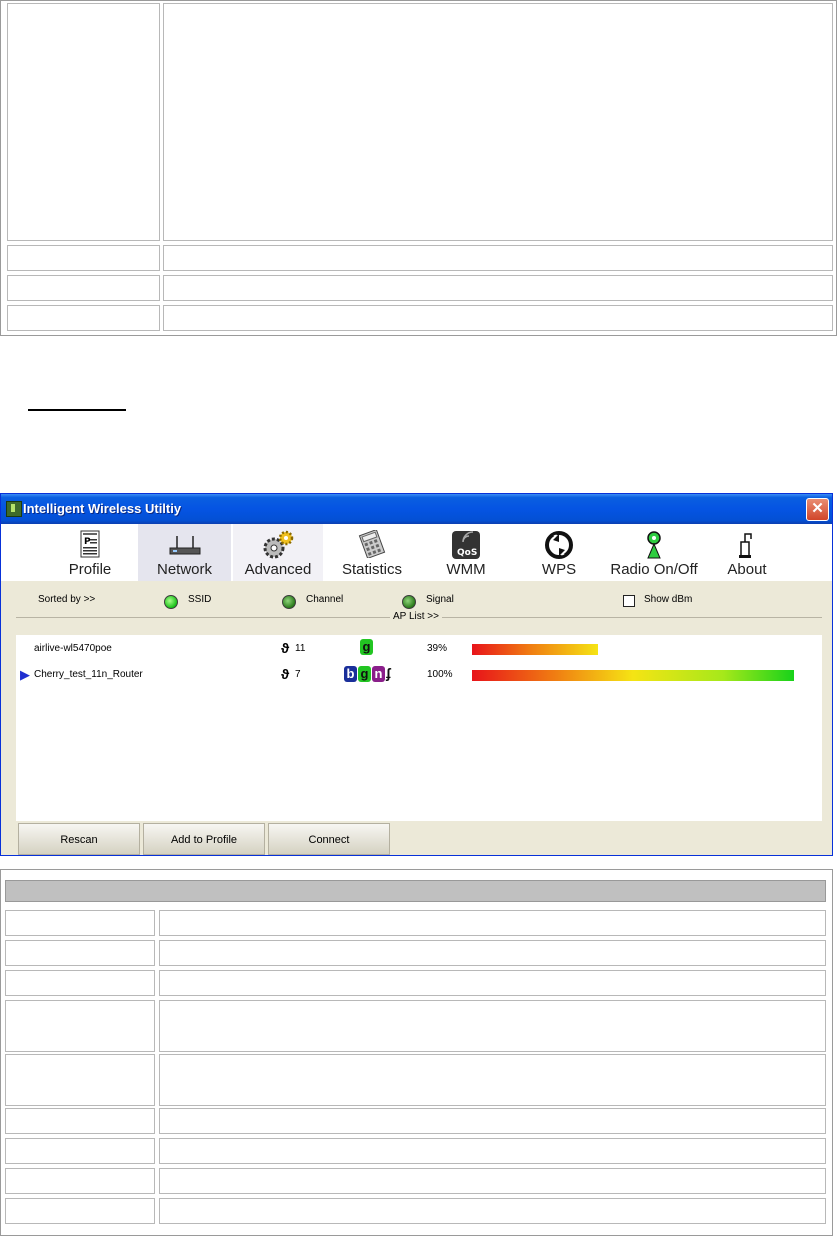 The height and width of the screenshot is (1236, 838). I want to click on tab-statistics: Statistics, so click(372, 552).